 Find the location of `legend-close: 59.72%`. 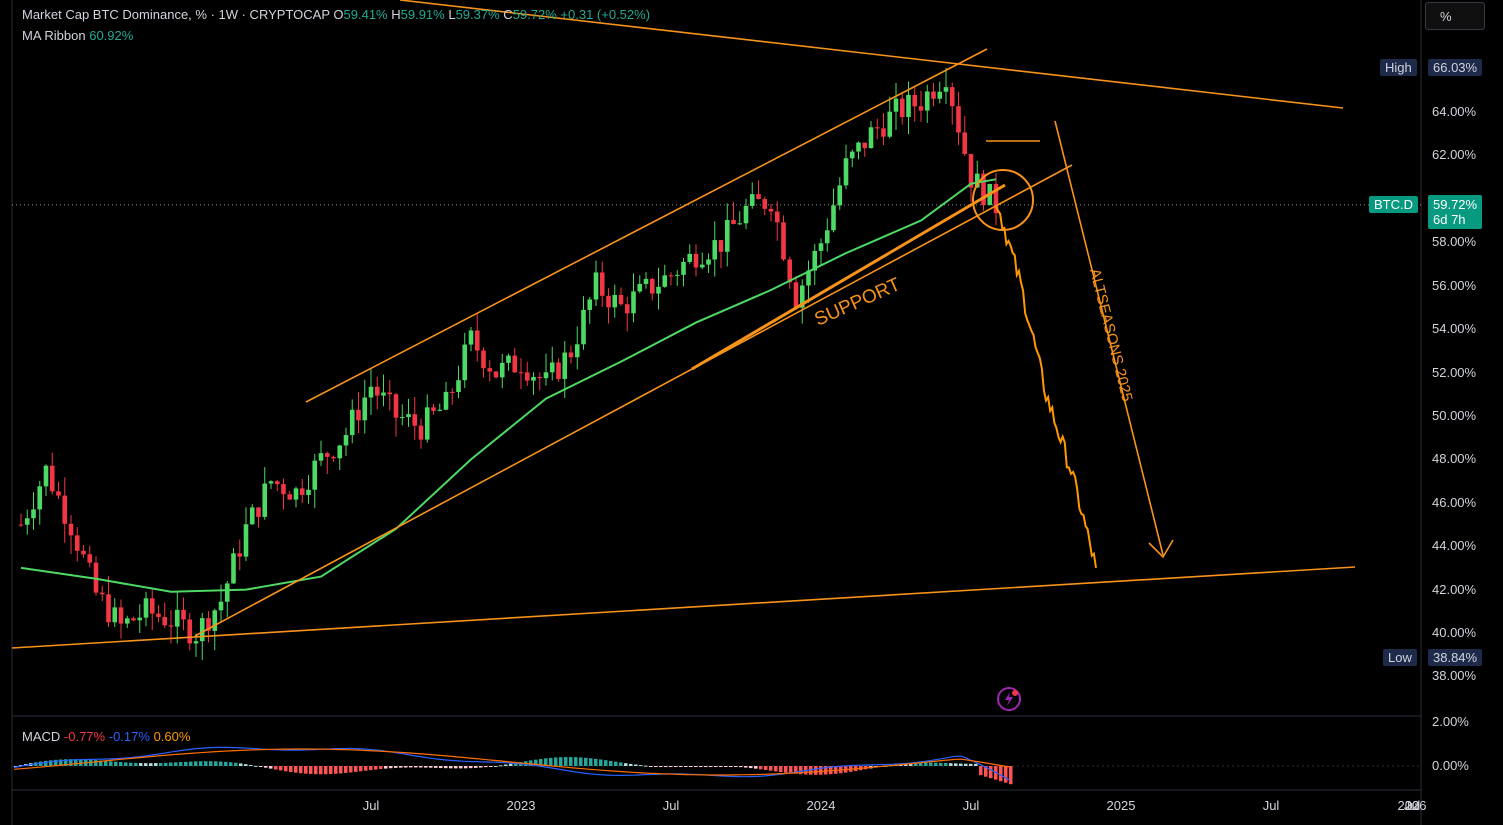

legend-close: 59.72% is located at coordinates (534, 14).